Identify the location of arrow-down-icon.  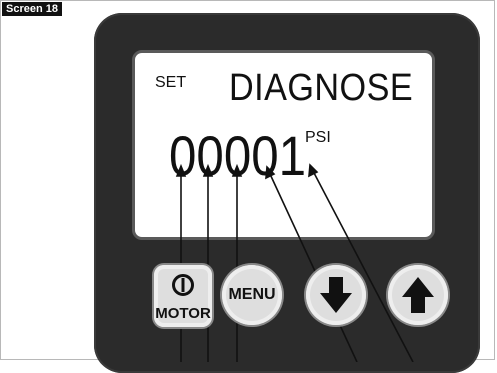
(336, 295).